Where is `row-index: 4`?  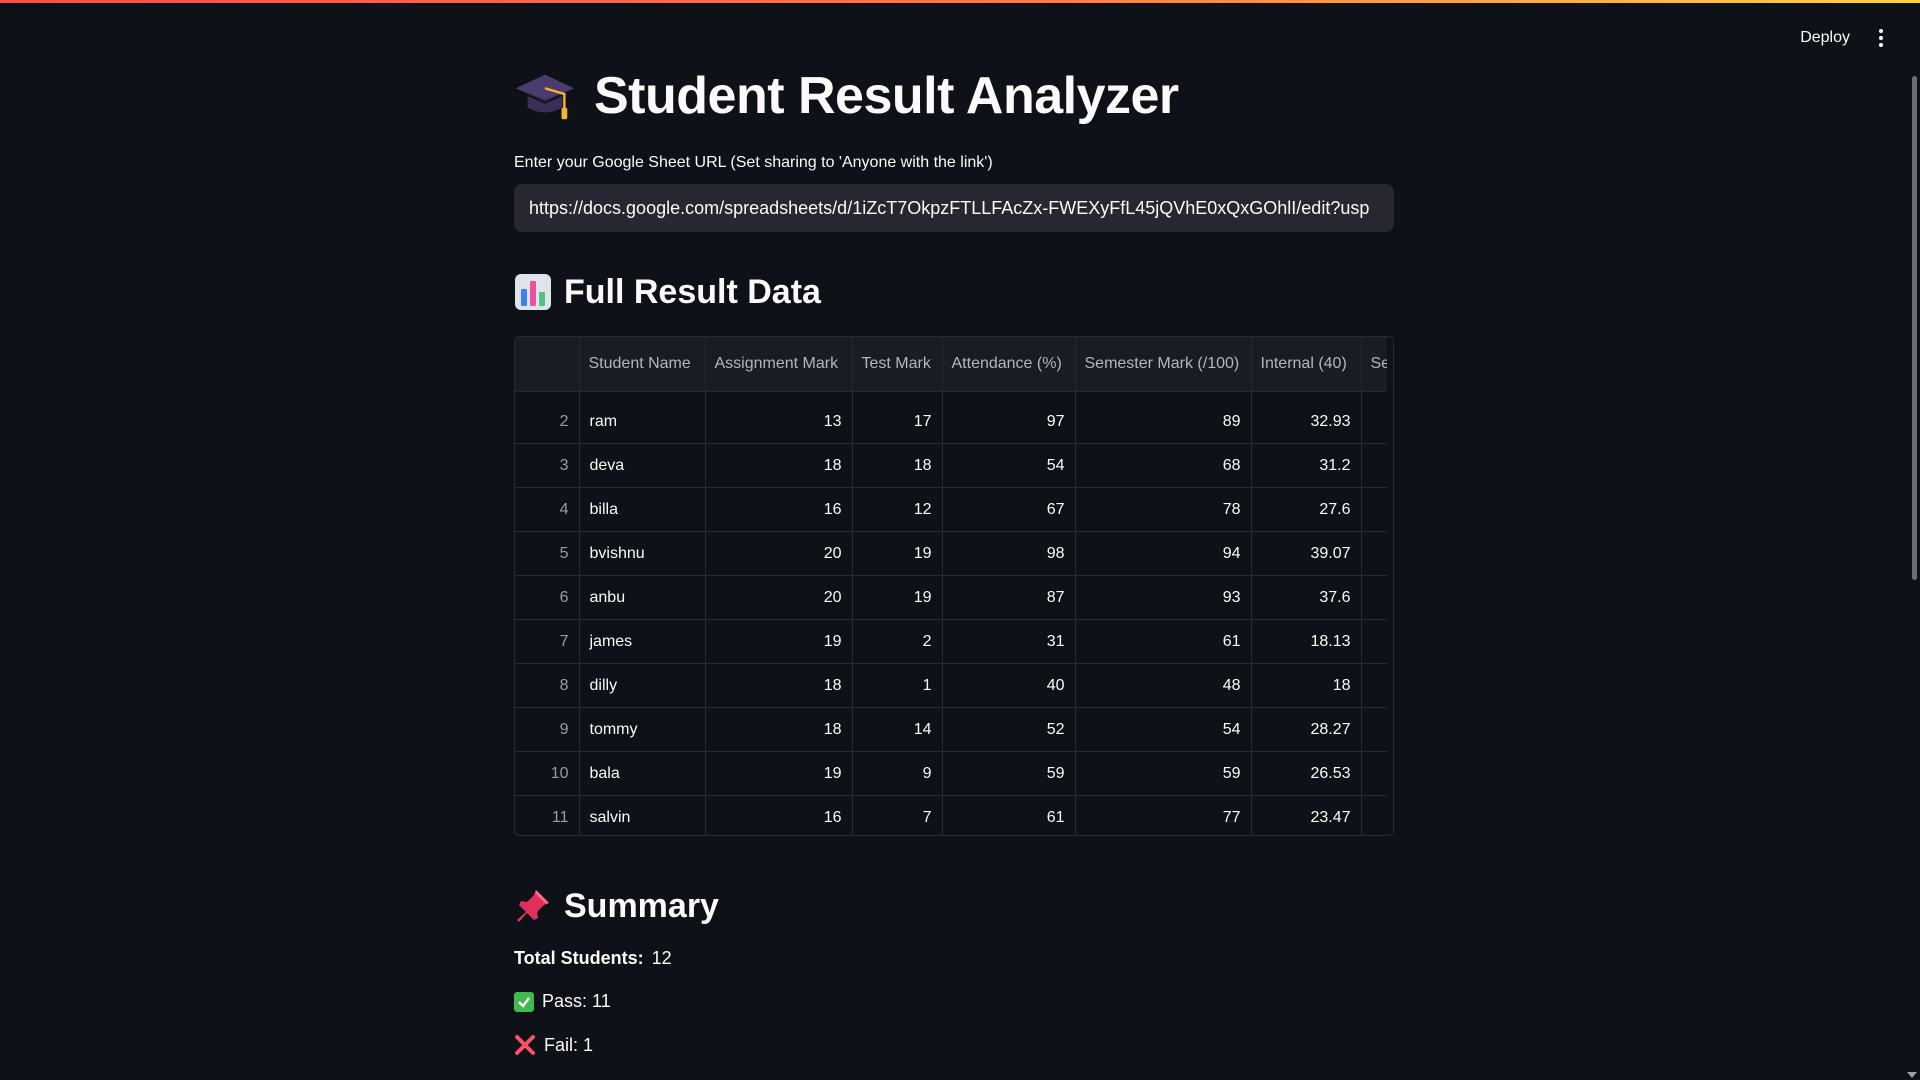 row-index: 4 is located at coordinates (547, 509).